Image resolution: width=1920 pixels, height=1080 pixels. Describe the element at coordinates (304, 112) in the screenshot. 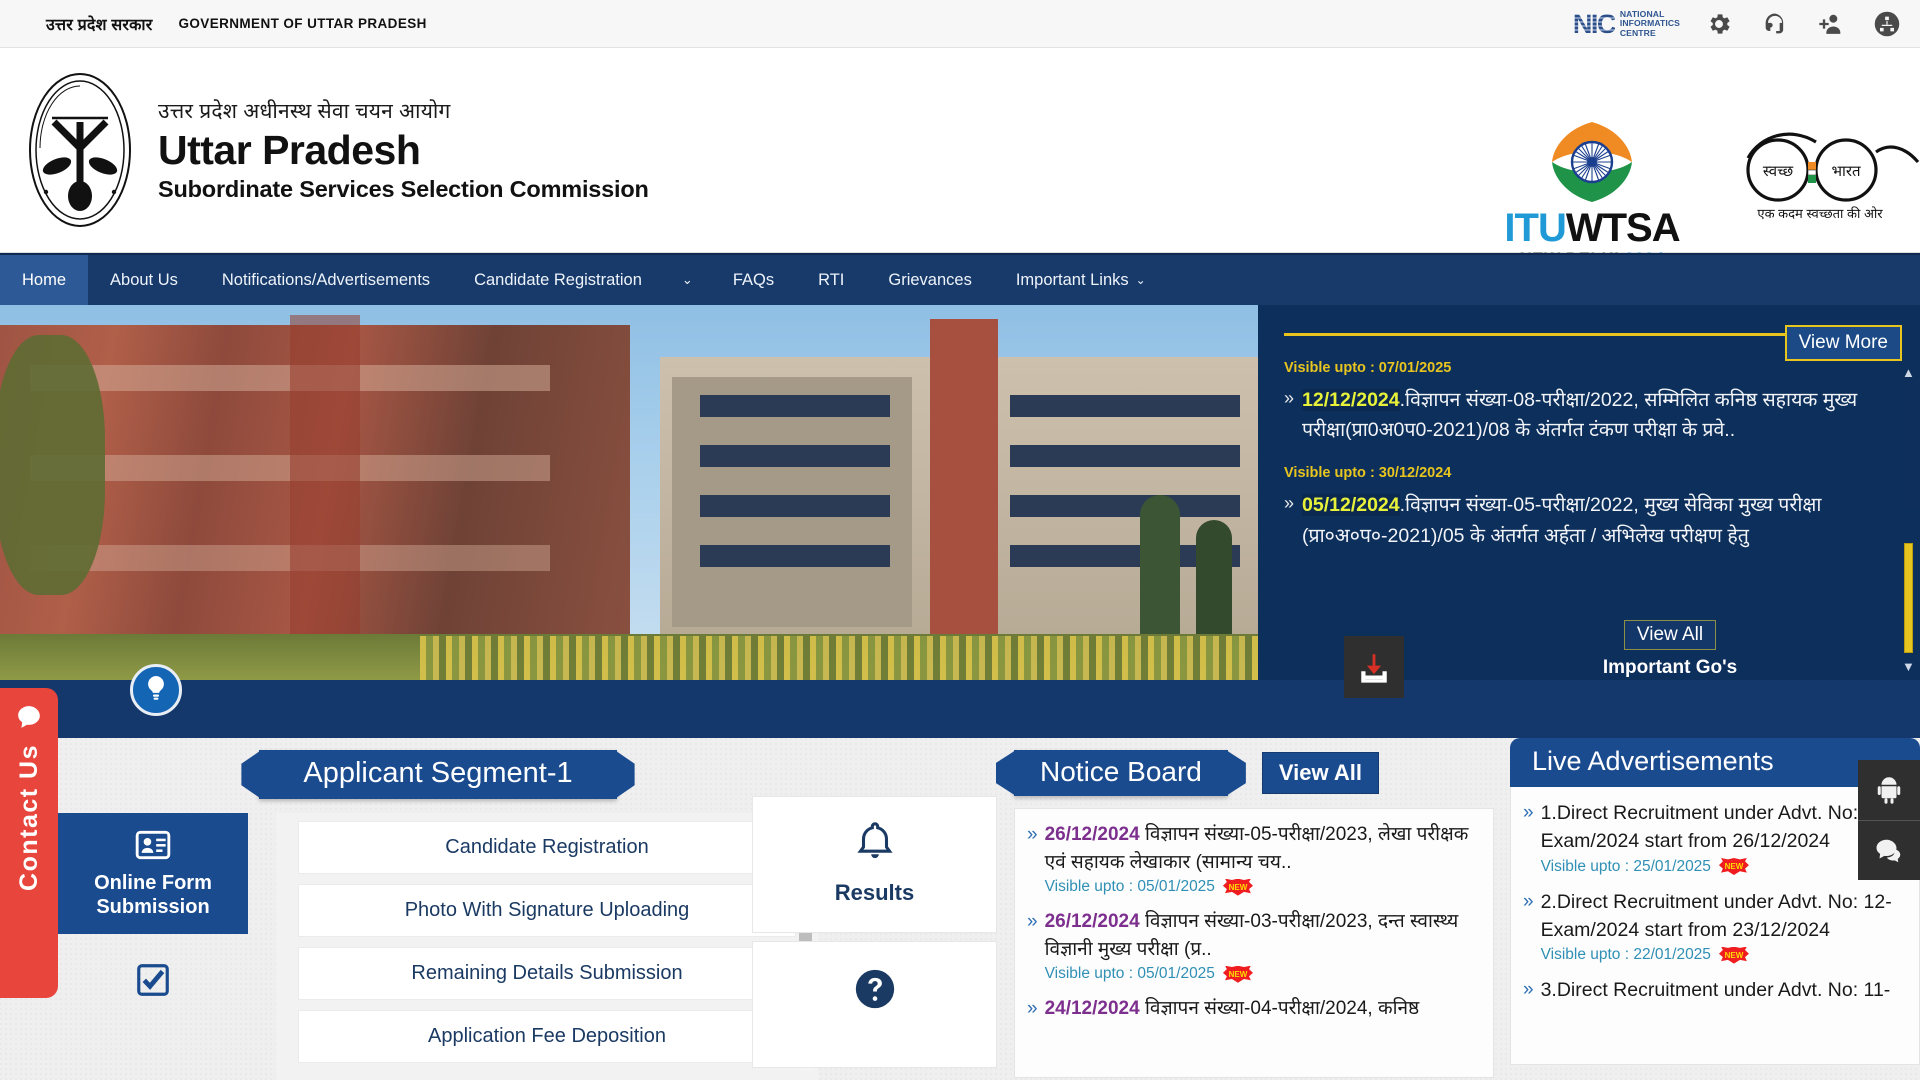

I see `header-title-hindi: उत्तर प्रदेश अधीनस्थ सेवा चयन आयोग` at that location.